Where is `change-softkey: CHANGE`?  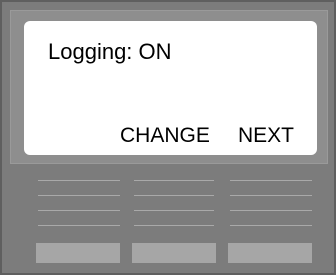
change-softkey: CHANGE is located at coordinates (165, 135).